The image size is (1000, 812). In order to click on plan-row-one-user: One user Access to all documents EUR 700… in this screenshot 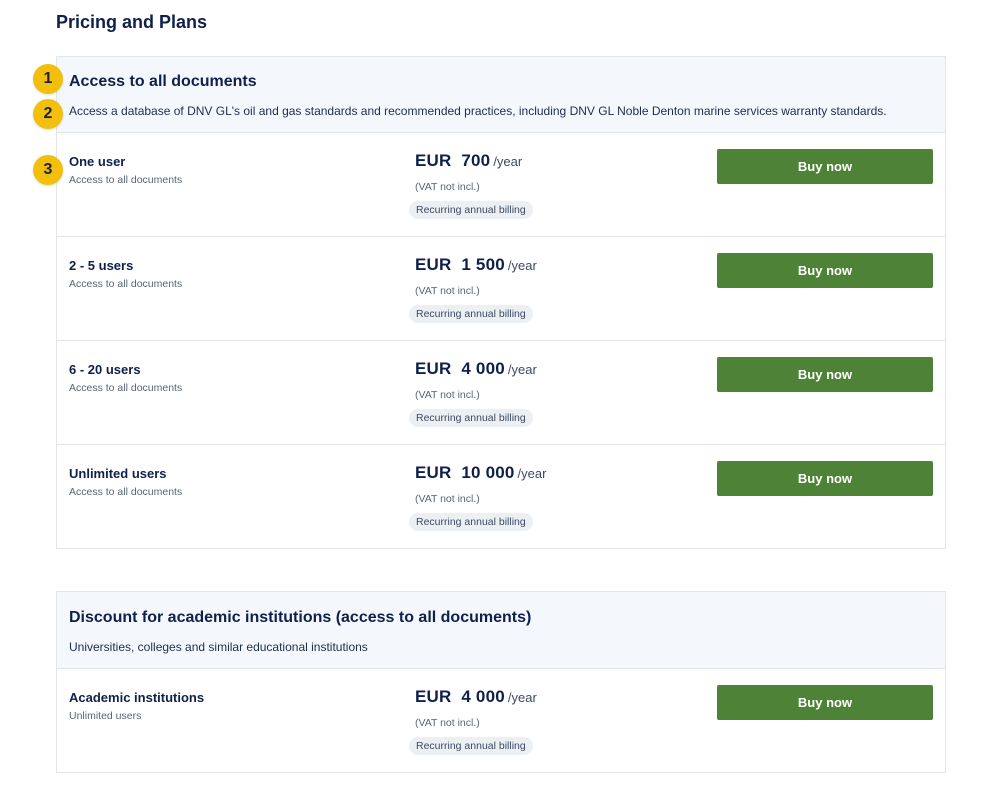, I will do `click(501, 185)`.